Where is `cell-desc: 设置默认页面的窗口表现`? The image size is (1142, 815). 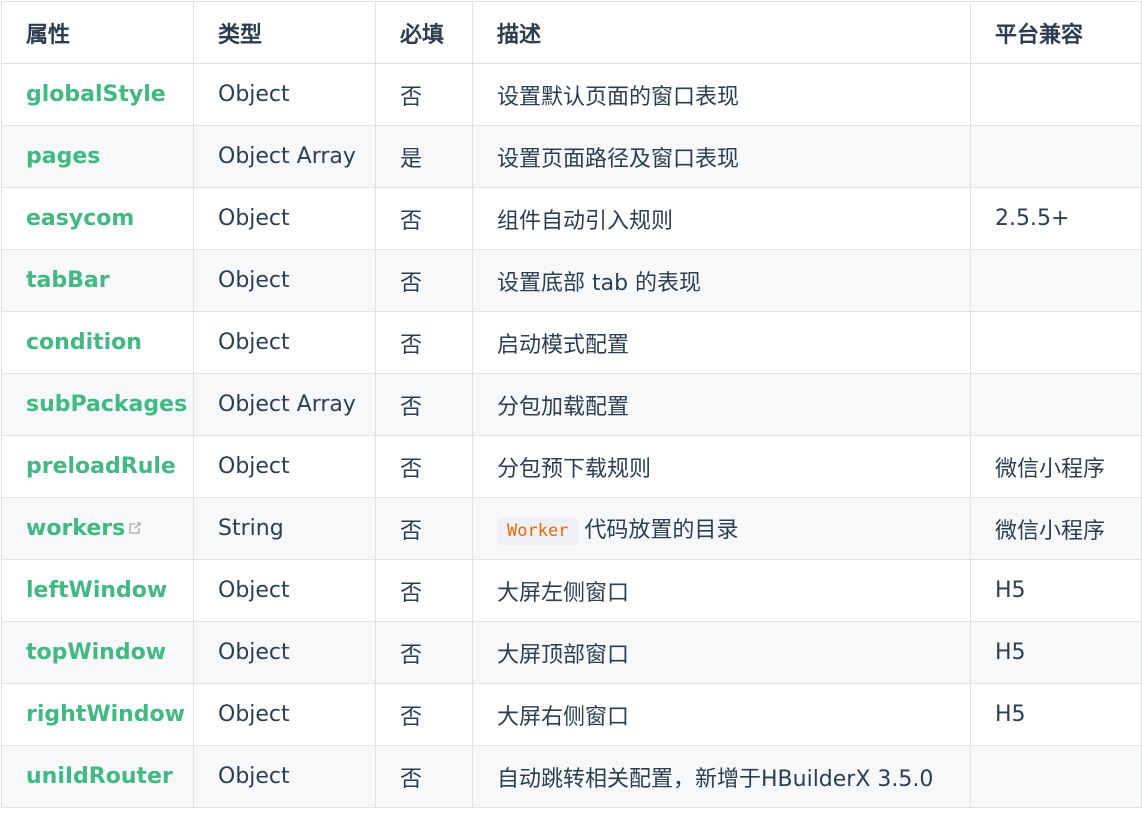
cell-desc: 设置默认页面的窗口表现 is located at coordinates (721, 94).